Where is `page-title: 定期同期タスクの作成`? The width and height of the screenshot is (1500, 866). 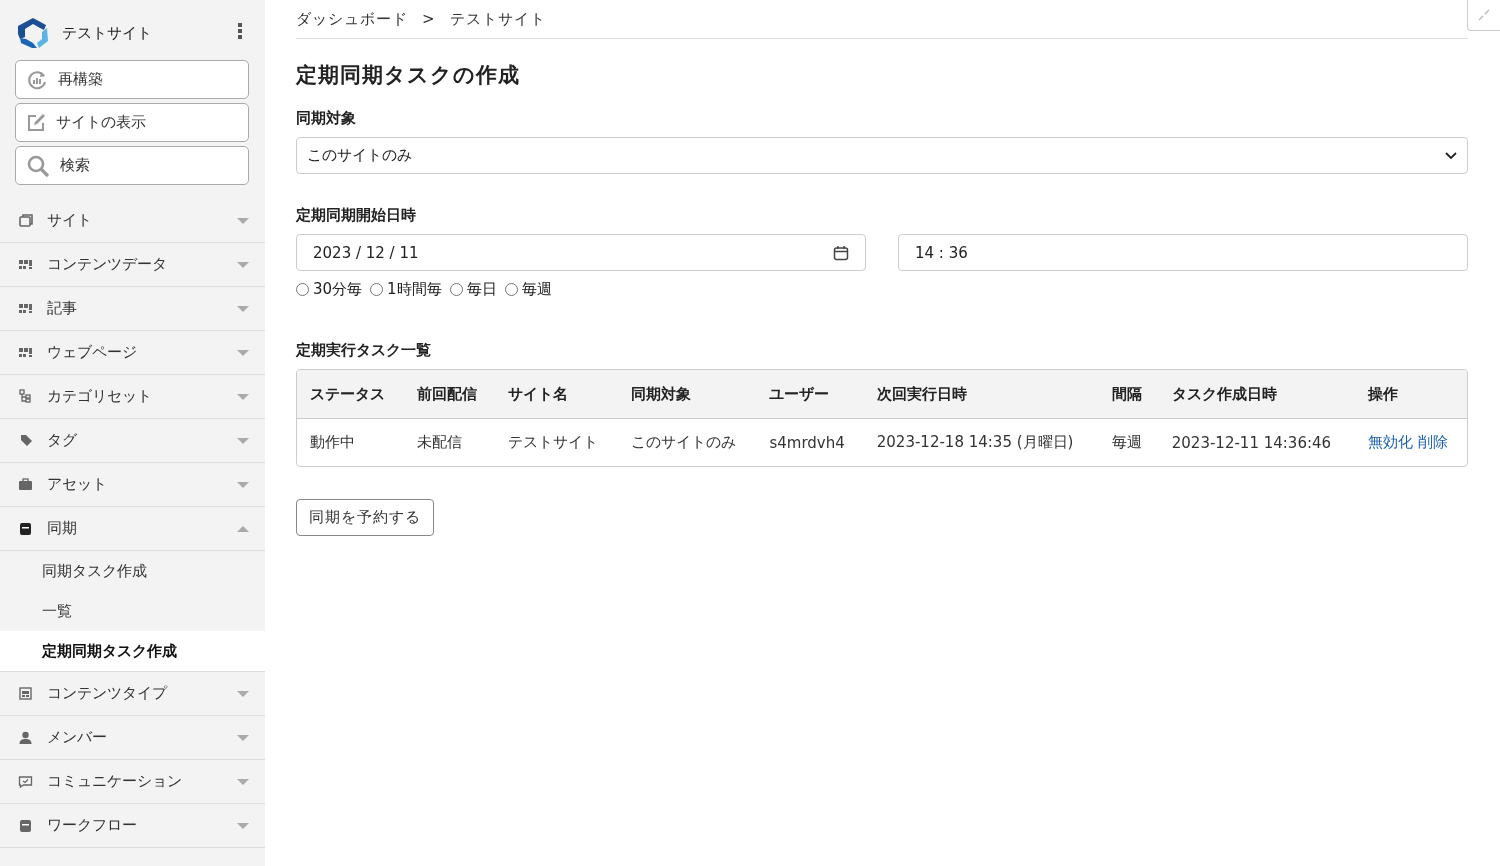
page-title: 定期同期タスクの作成 is located at coordinates (408, 75).